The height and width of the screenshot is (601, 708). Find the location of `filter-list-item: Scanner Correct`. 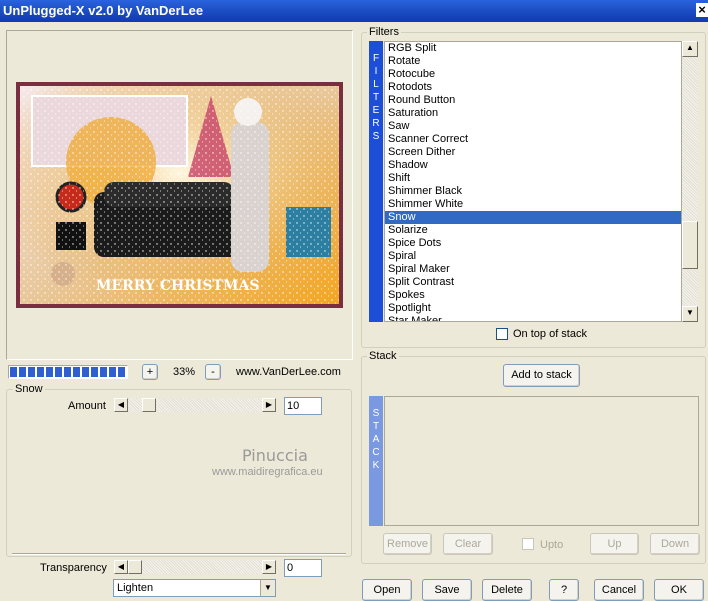

filter-list-item: Scanner Correct is located at coordinates (533, 139).